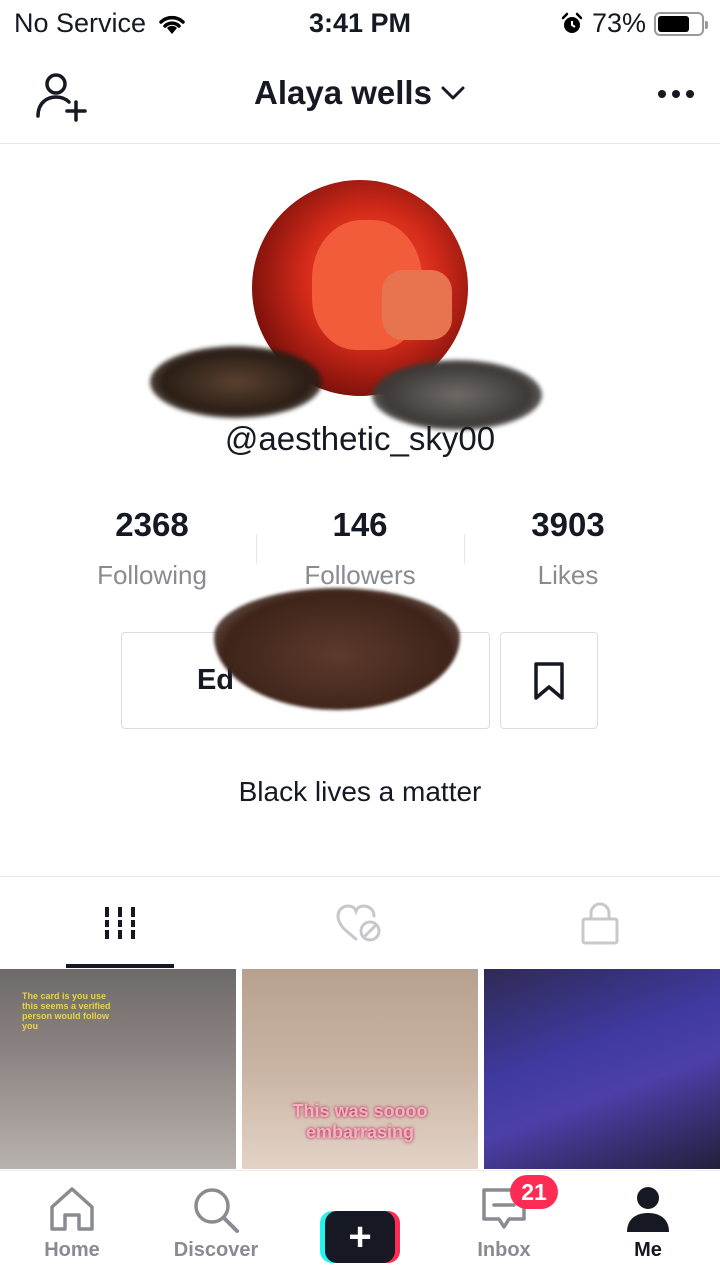  Describe the element at coordinates (648, 1209) in the screenshot. I see `profile-icon` at that location.